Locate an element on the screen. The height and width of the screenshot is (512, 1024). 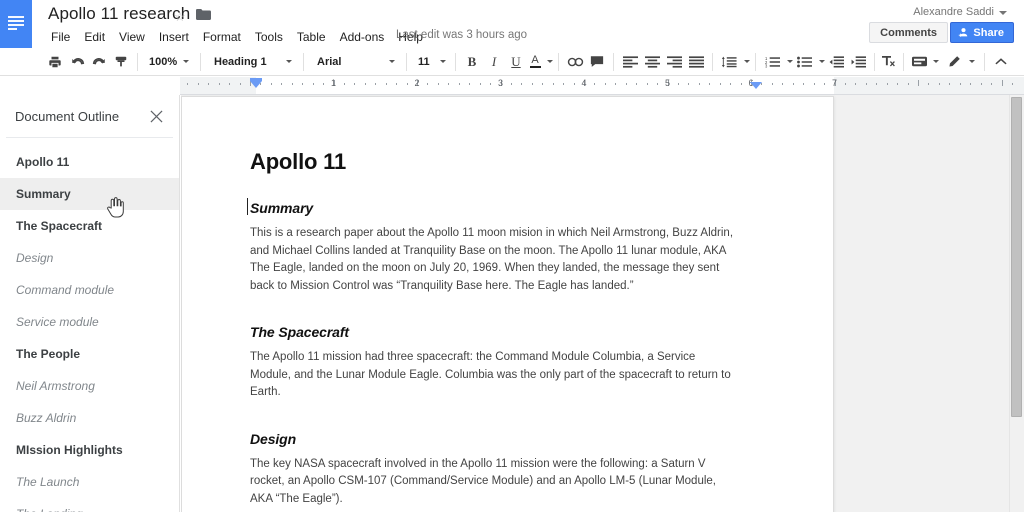
menu-insert: Insert is located at coordinates (174, 37).